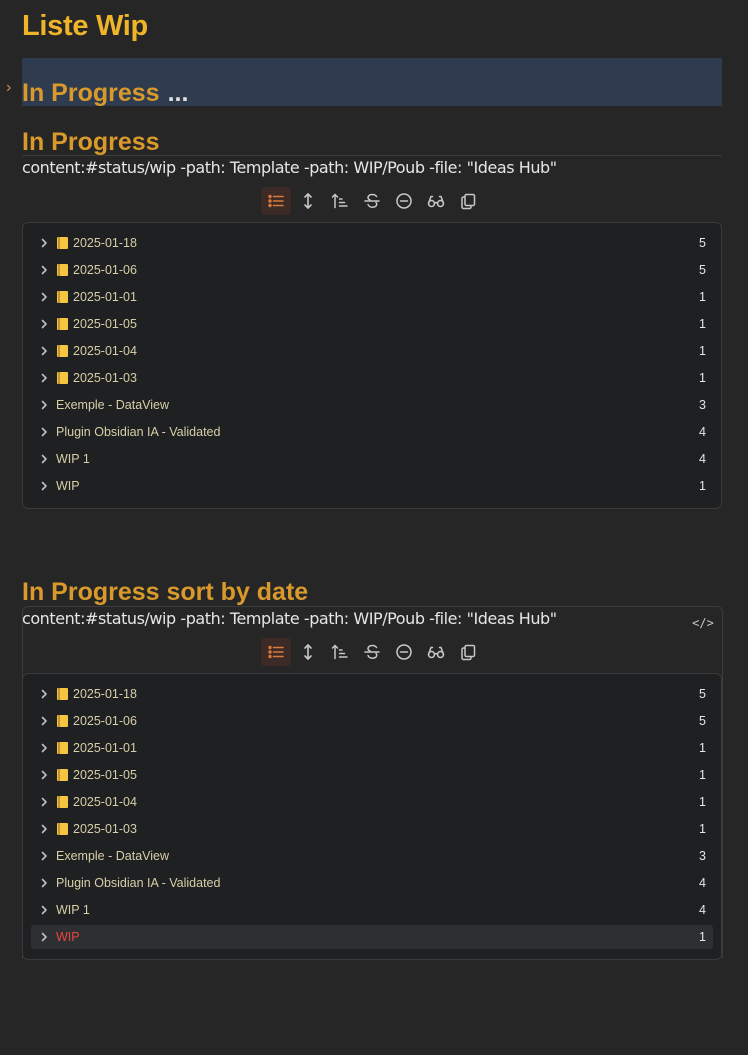  What do you see at coordinates (703, 623) in the screenshot?
I see `code-view-button: </>` at bounding box center [703, 623].